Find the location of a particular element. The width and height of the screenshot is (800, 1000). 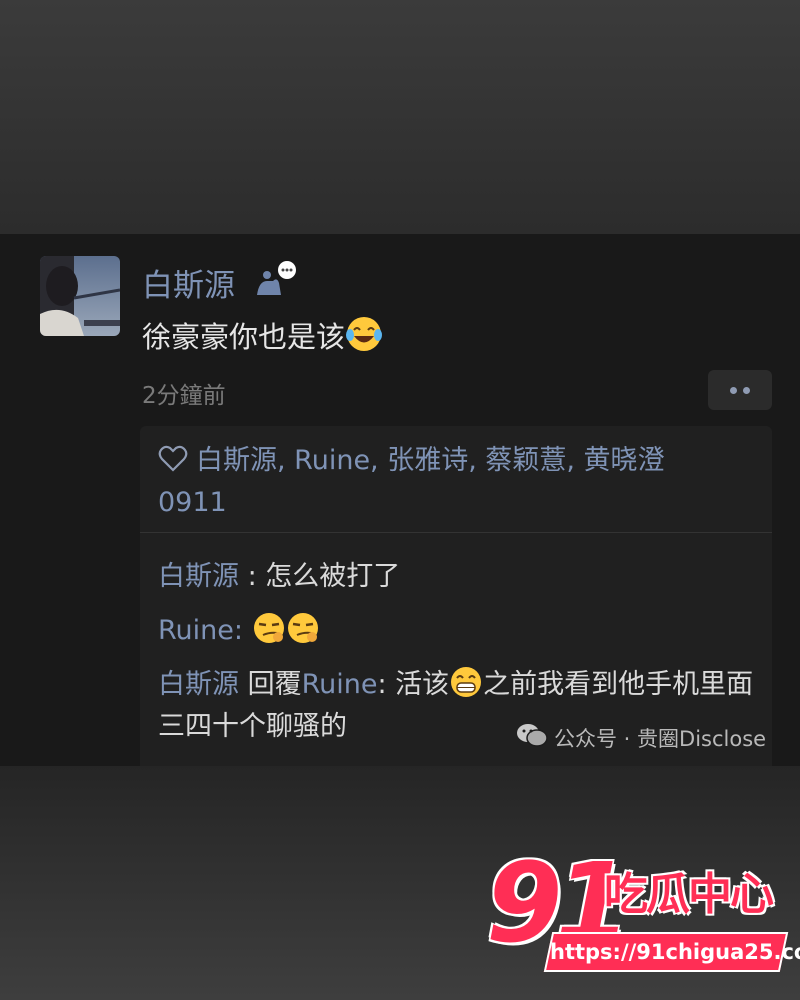

comment-item: 白斯源 : 怎么被打了 is located at coordinates (463, 577).